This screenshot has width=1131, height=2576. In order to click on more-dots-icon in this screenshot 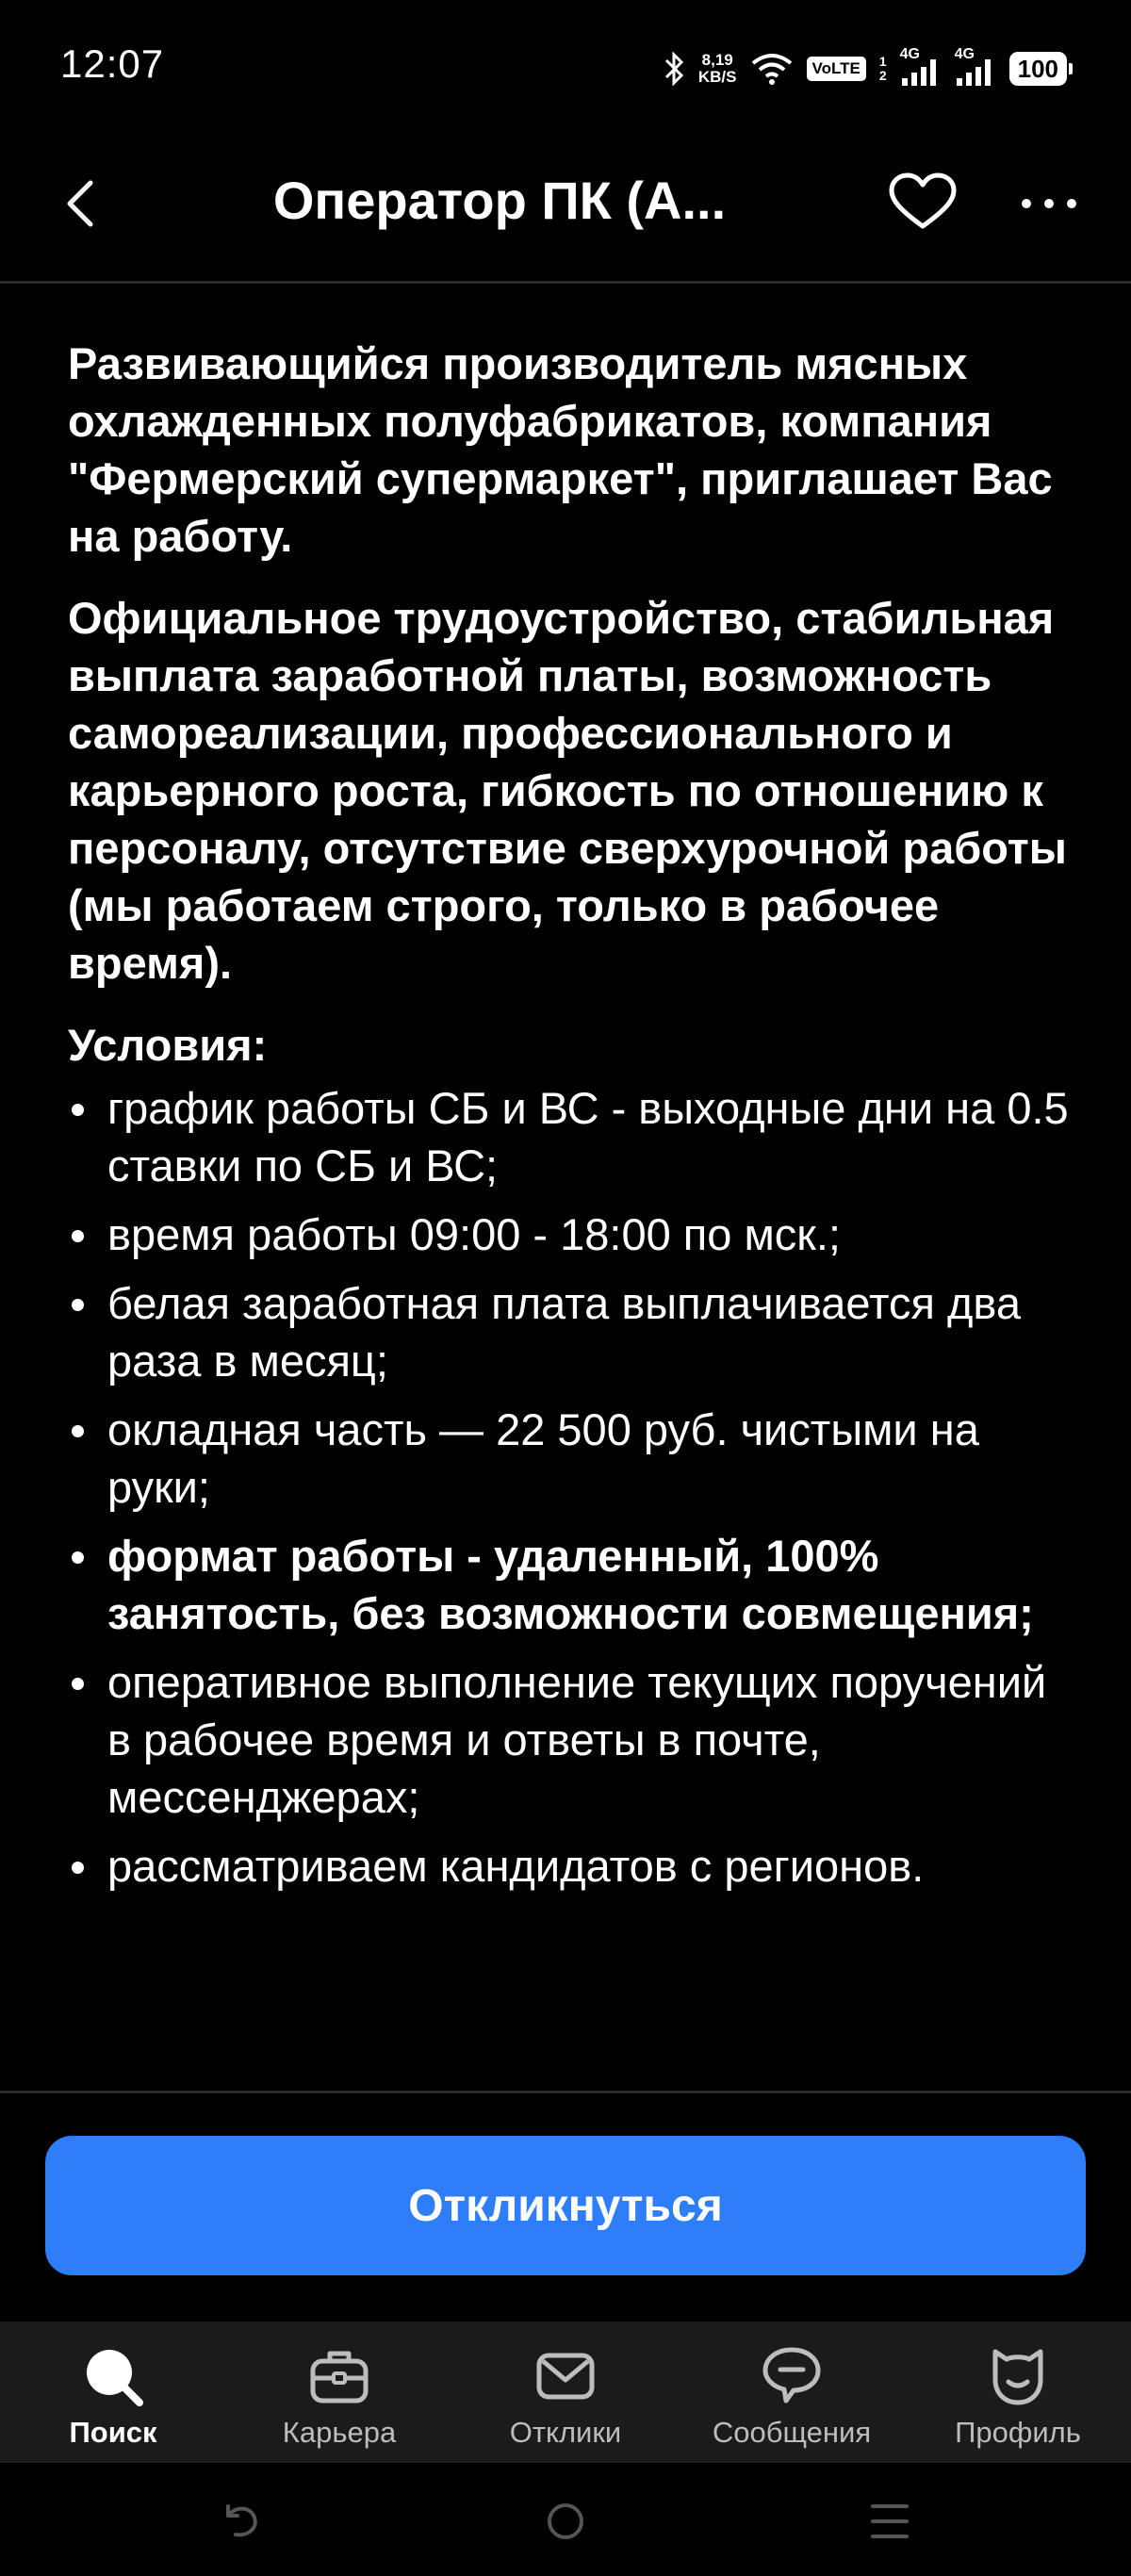, I will do `click(1049, 203)`.